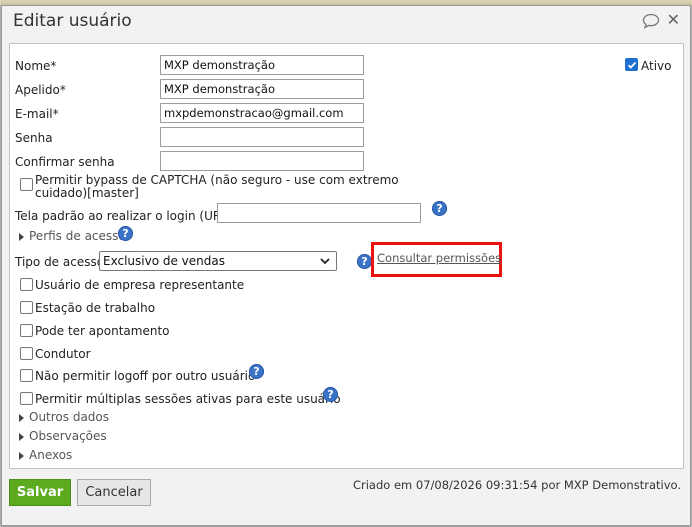 This screenshot has width=692, height=527. Describe the element at coordinates (40, 492) in the screenshot. I see `save-button: Salvar` at that location.